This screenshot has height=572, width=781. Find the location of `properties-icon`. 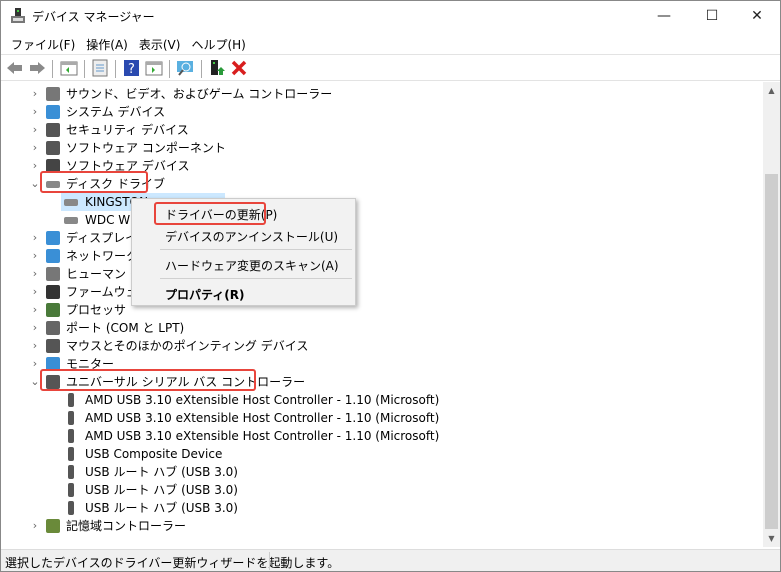

properties-icon is located at coordinates (100, 68).